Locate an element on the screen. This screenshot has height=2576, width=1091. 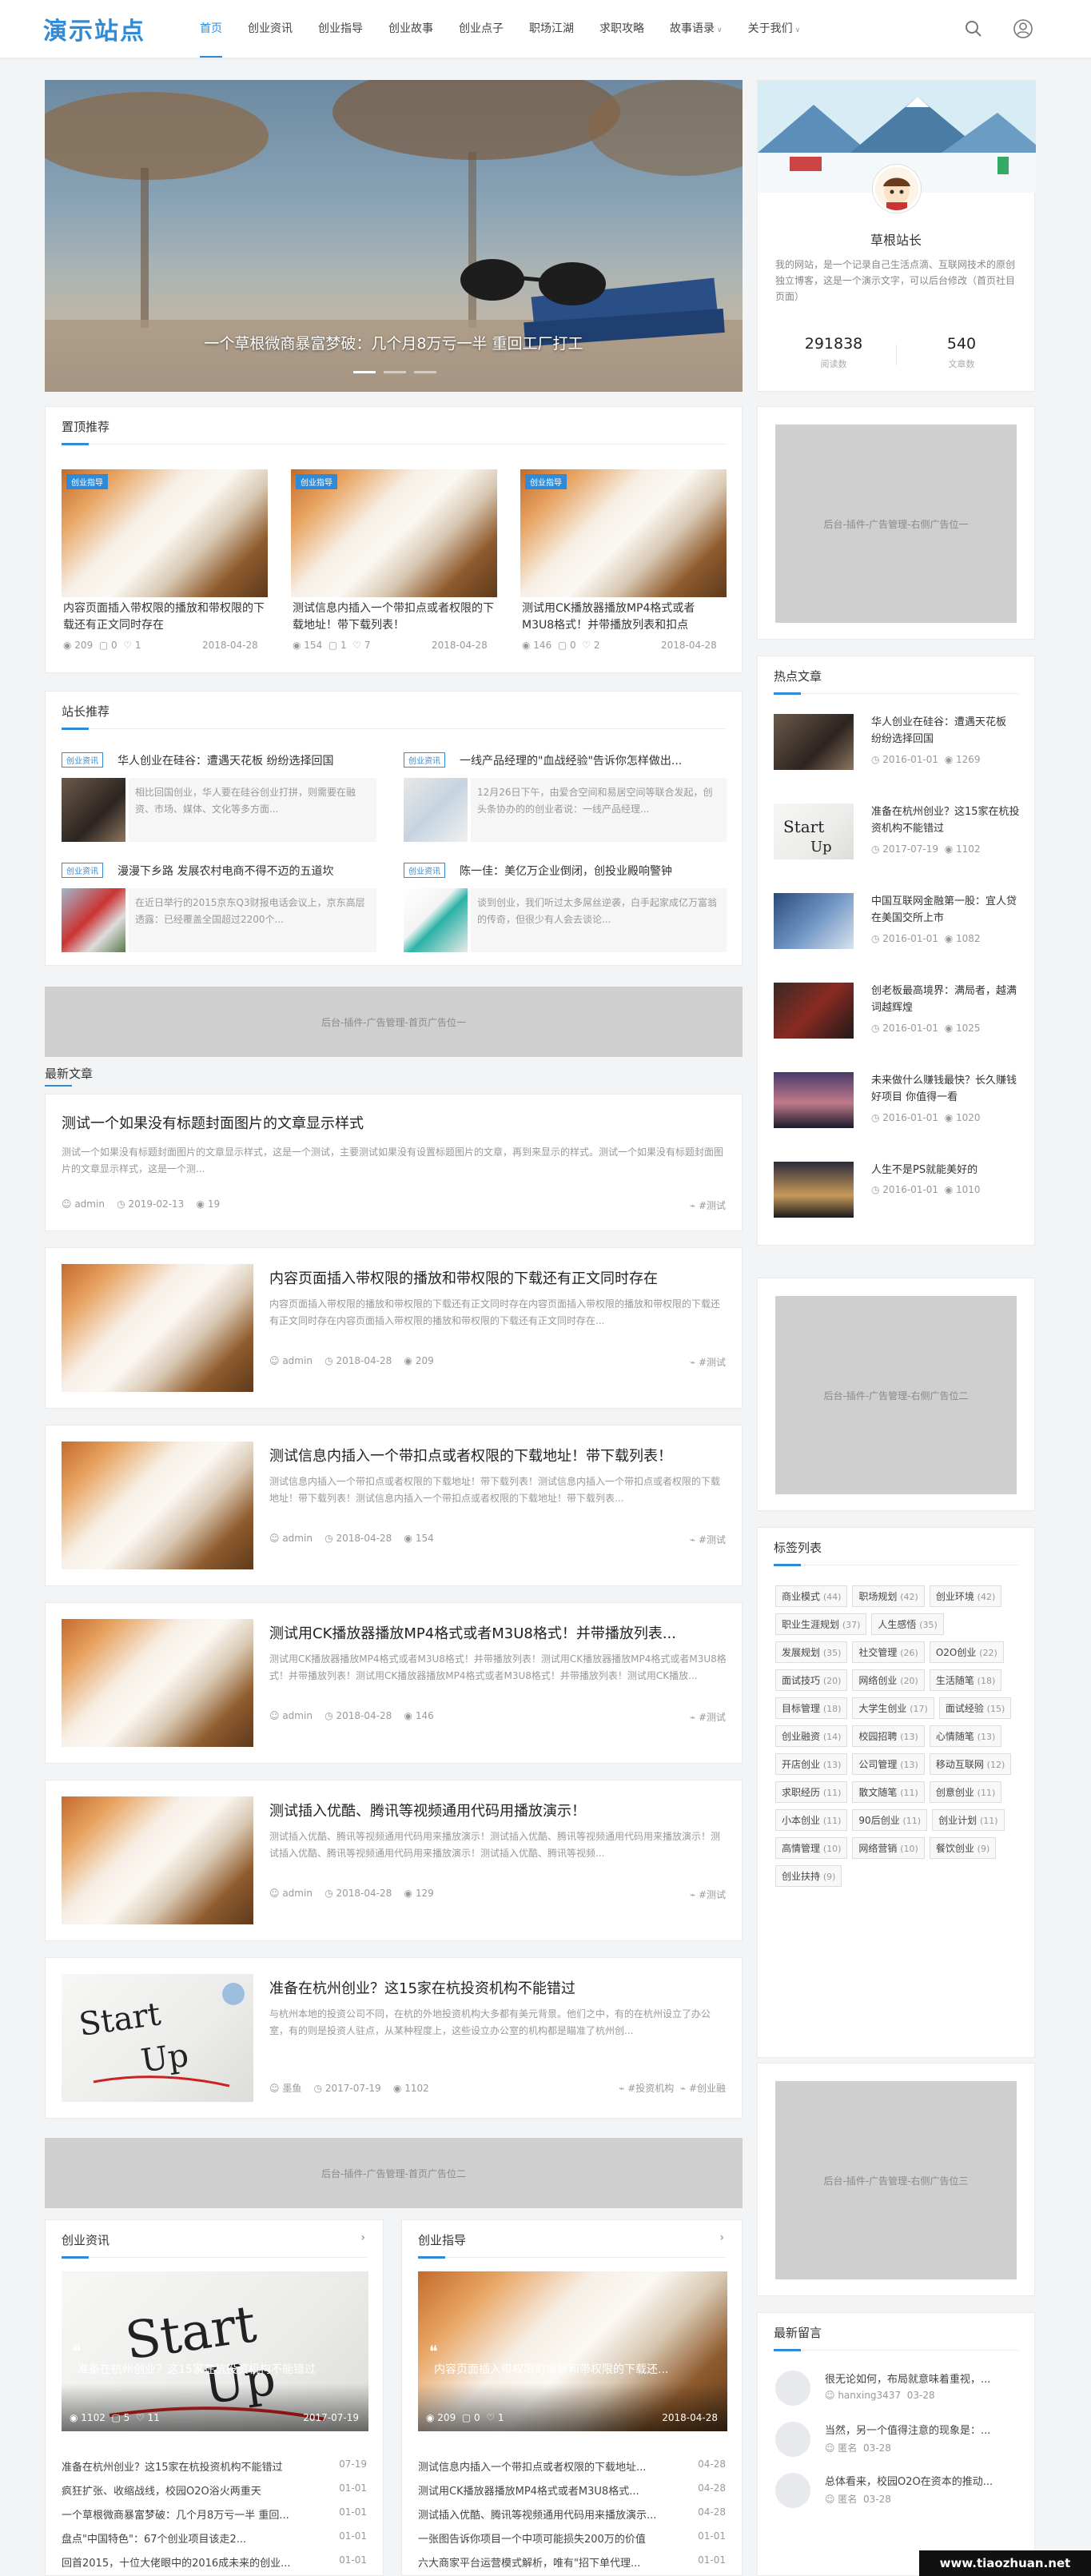
tag-chip: 大学生创业 (17) is located at coordinates (893, 1708).